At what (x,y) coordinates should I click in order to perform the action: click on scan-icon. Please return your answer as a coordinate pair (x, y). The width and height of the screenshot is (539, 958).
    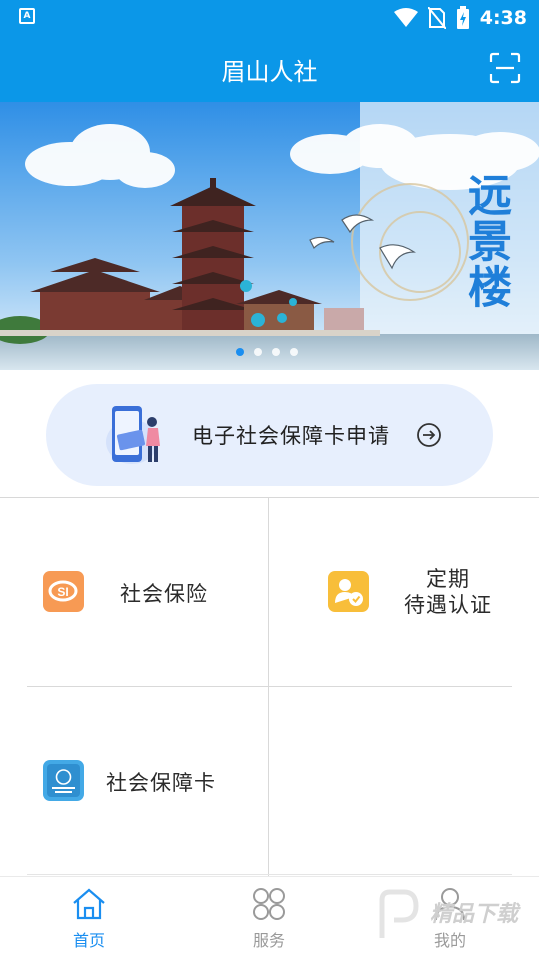
    Looking at the image, I should click on (505, 68).